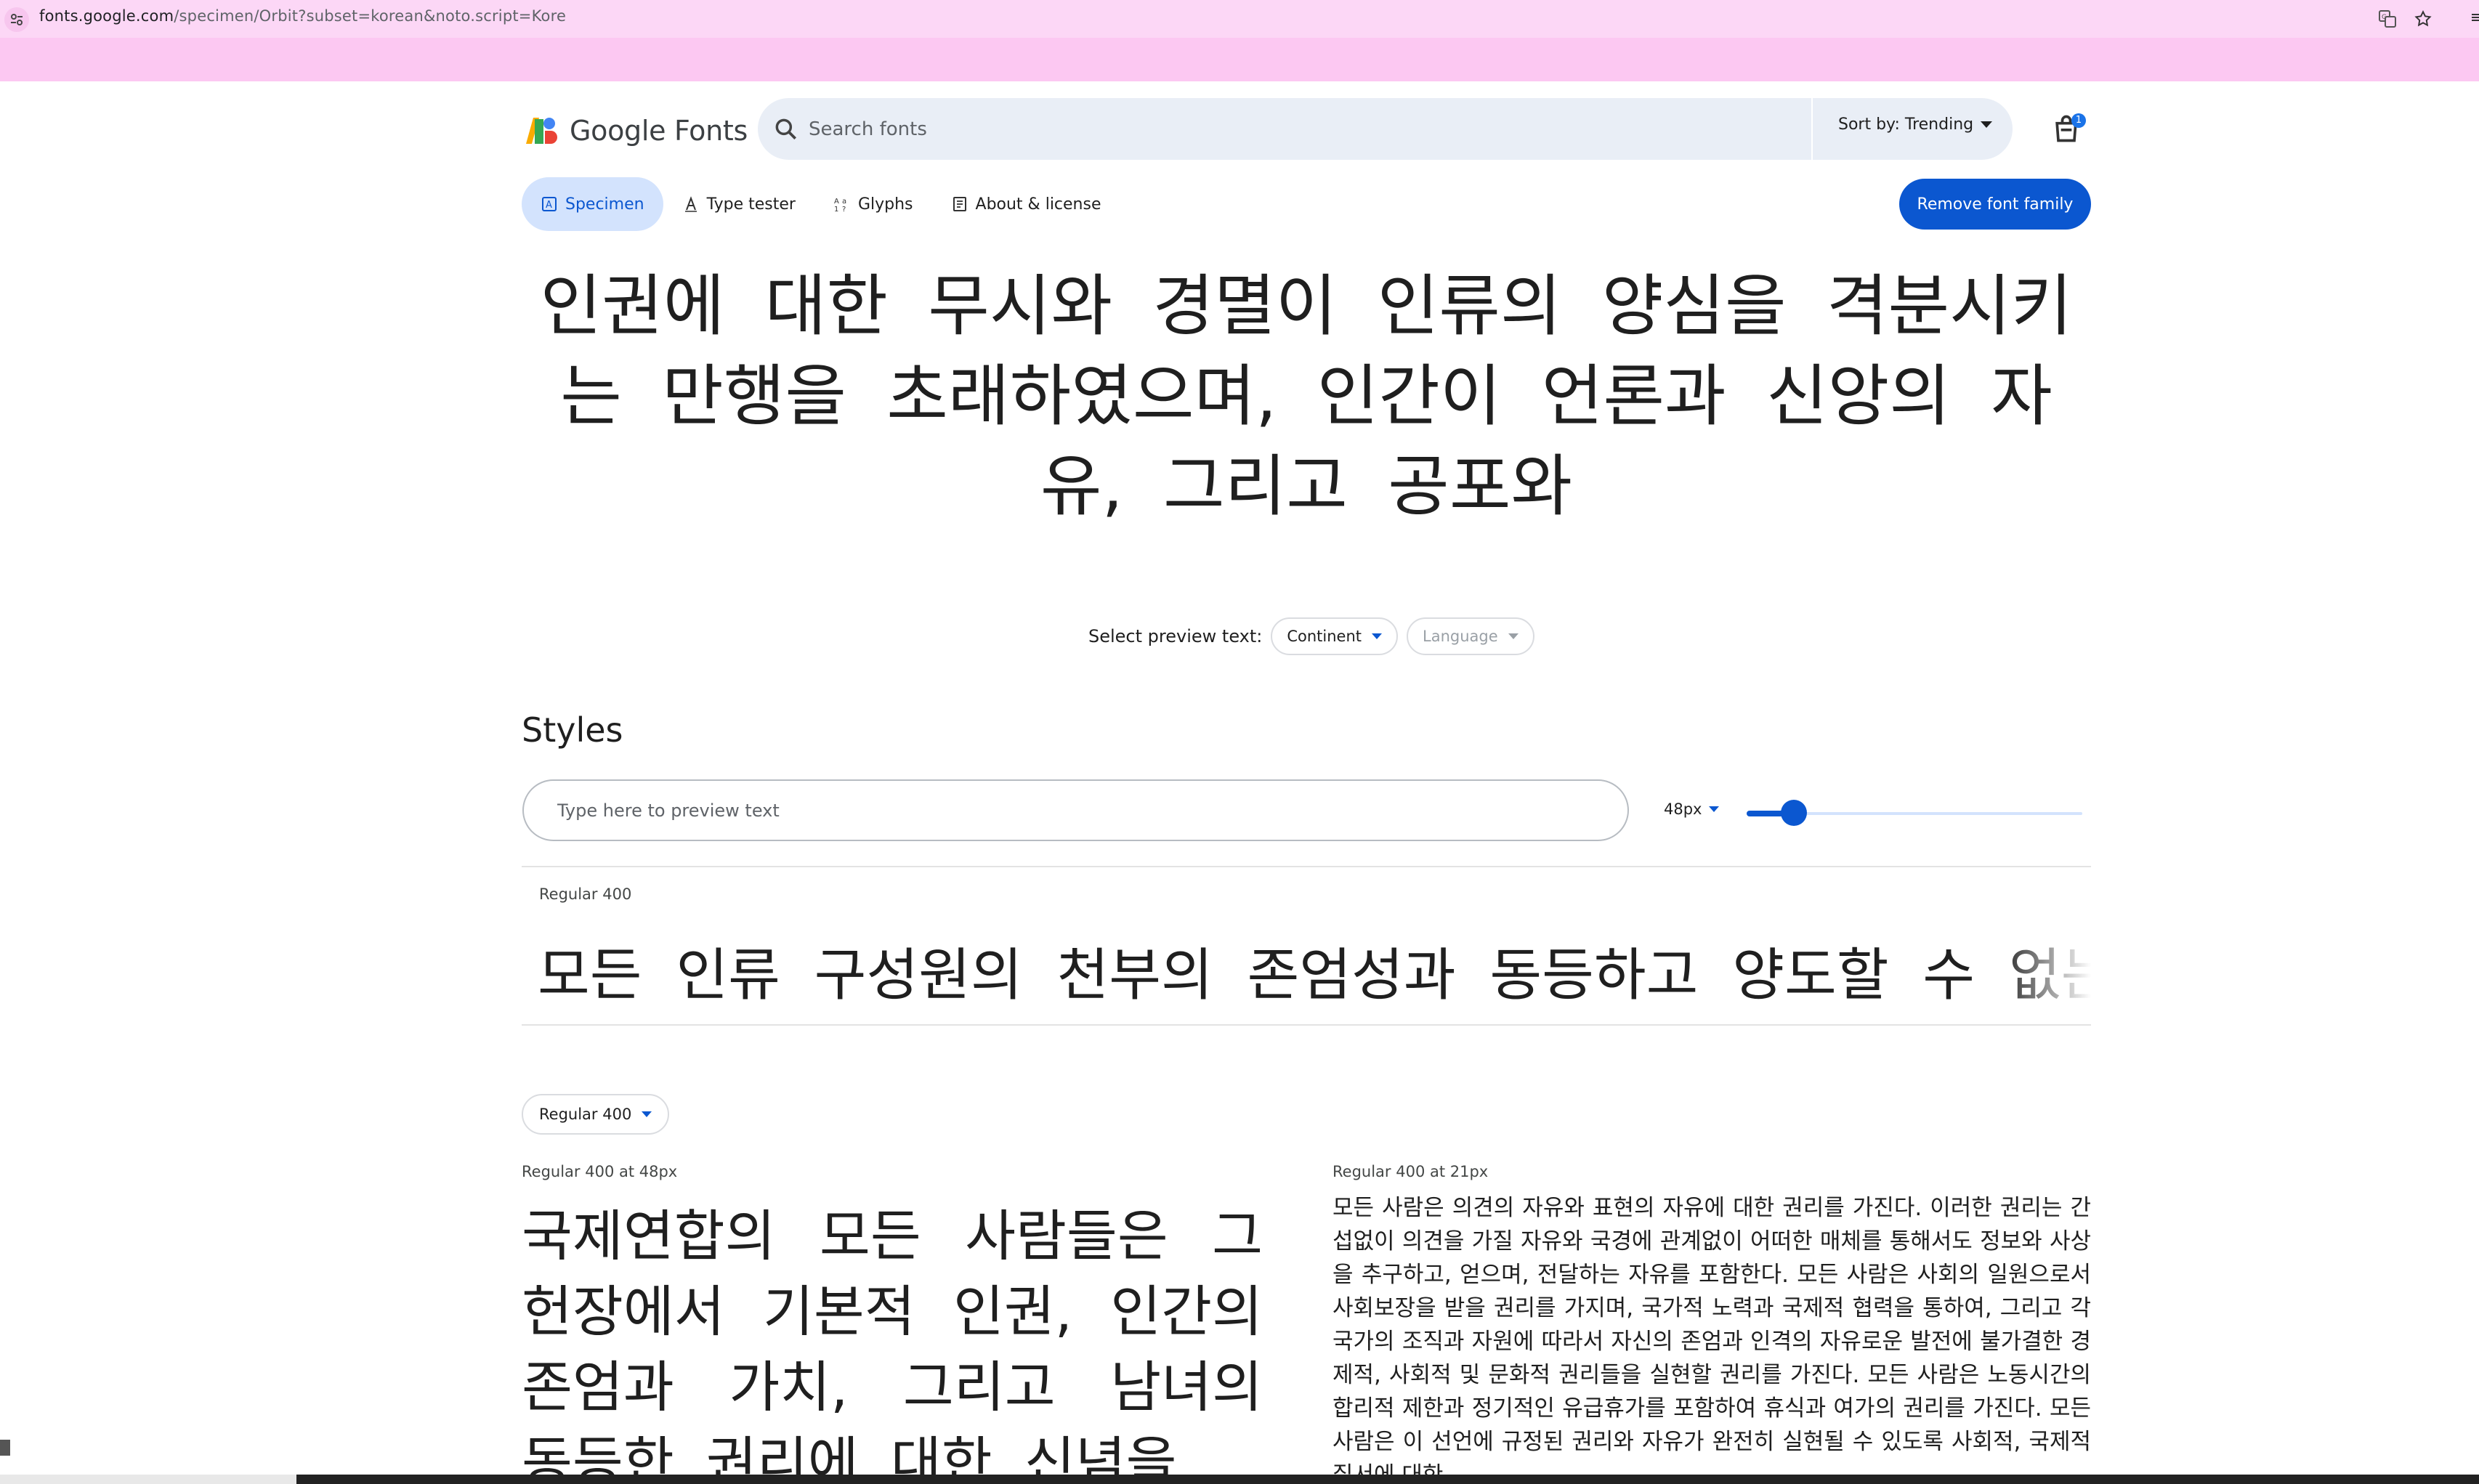 The height and width of the screenshot is (1484, 2479). I want to click on language-dropdown: Language, so click(1470, 636).